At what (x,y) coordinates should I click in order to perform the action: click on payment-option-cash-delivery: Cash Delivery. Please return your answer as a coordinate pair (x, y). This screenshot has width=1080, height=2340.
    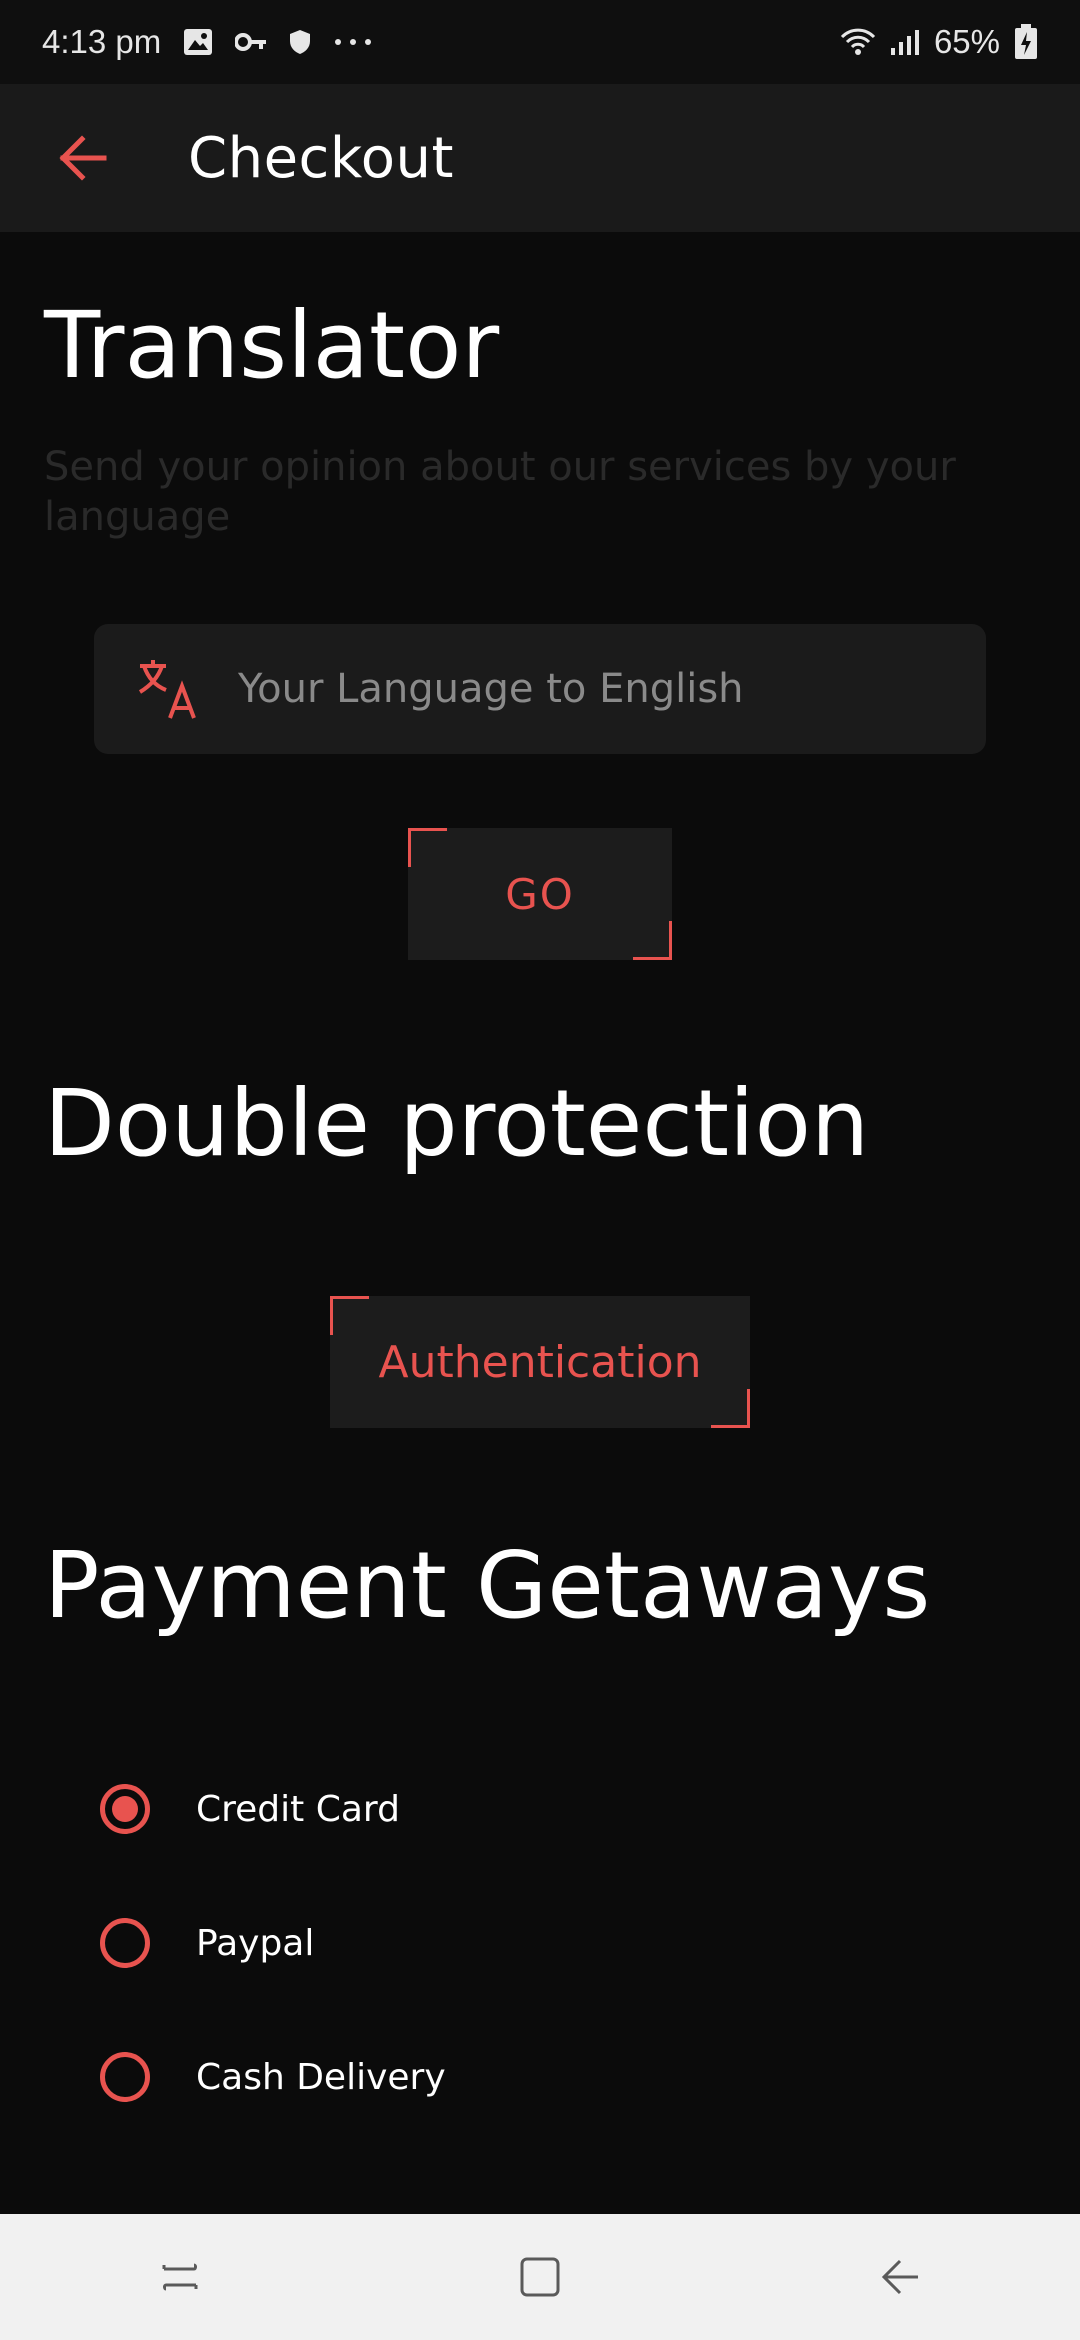
    Looking at the image, I should click on (273, 2077).